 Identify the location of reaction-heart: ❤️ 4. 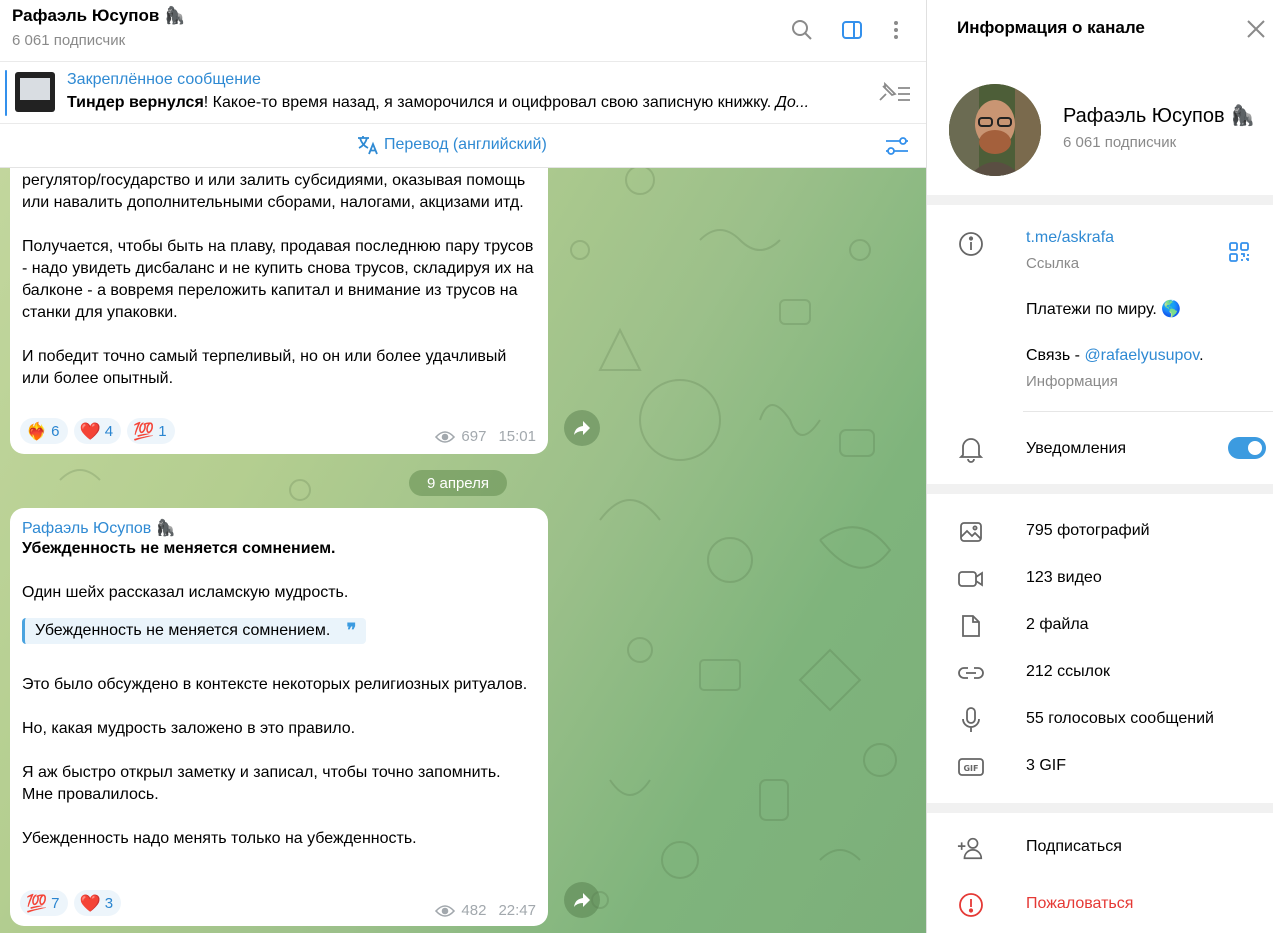
(97, 431).